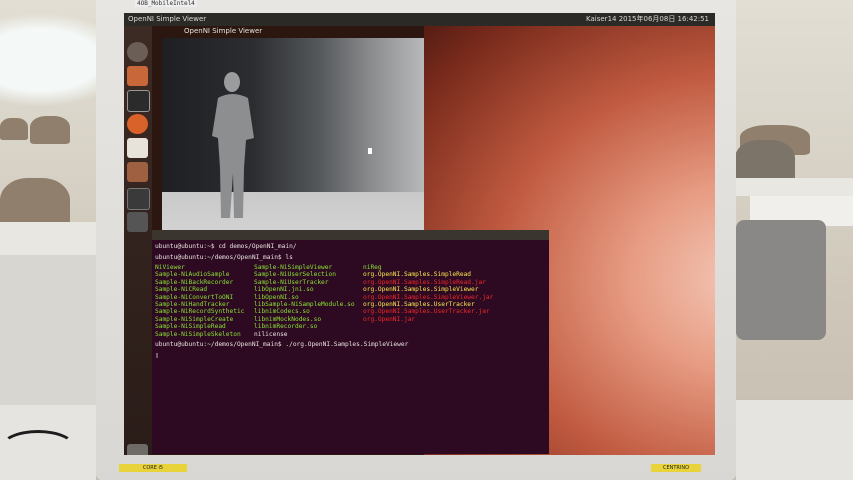  Describe the element at coordinates (137, 172) in the screenshot. I see `settings-icon` at that location.